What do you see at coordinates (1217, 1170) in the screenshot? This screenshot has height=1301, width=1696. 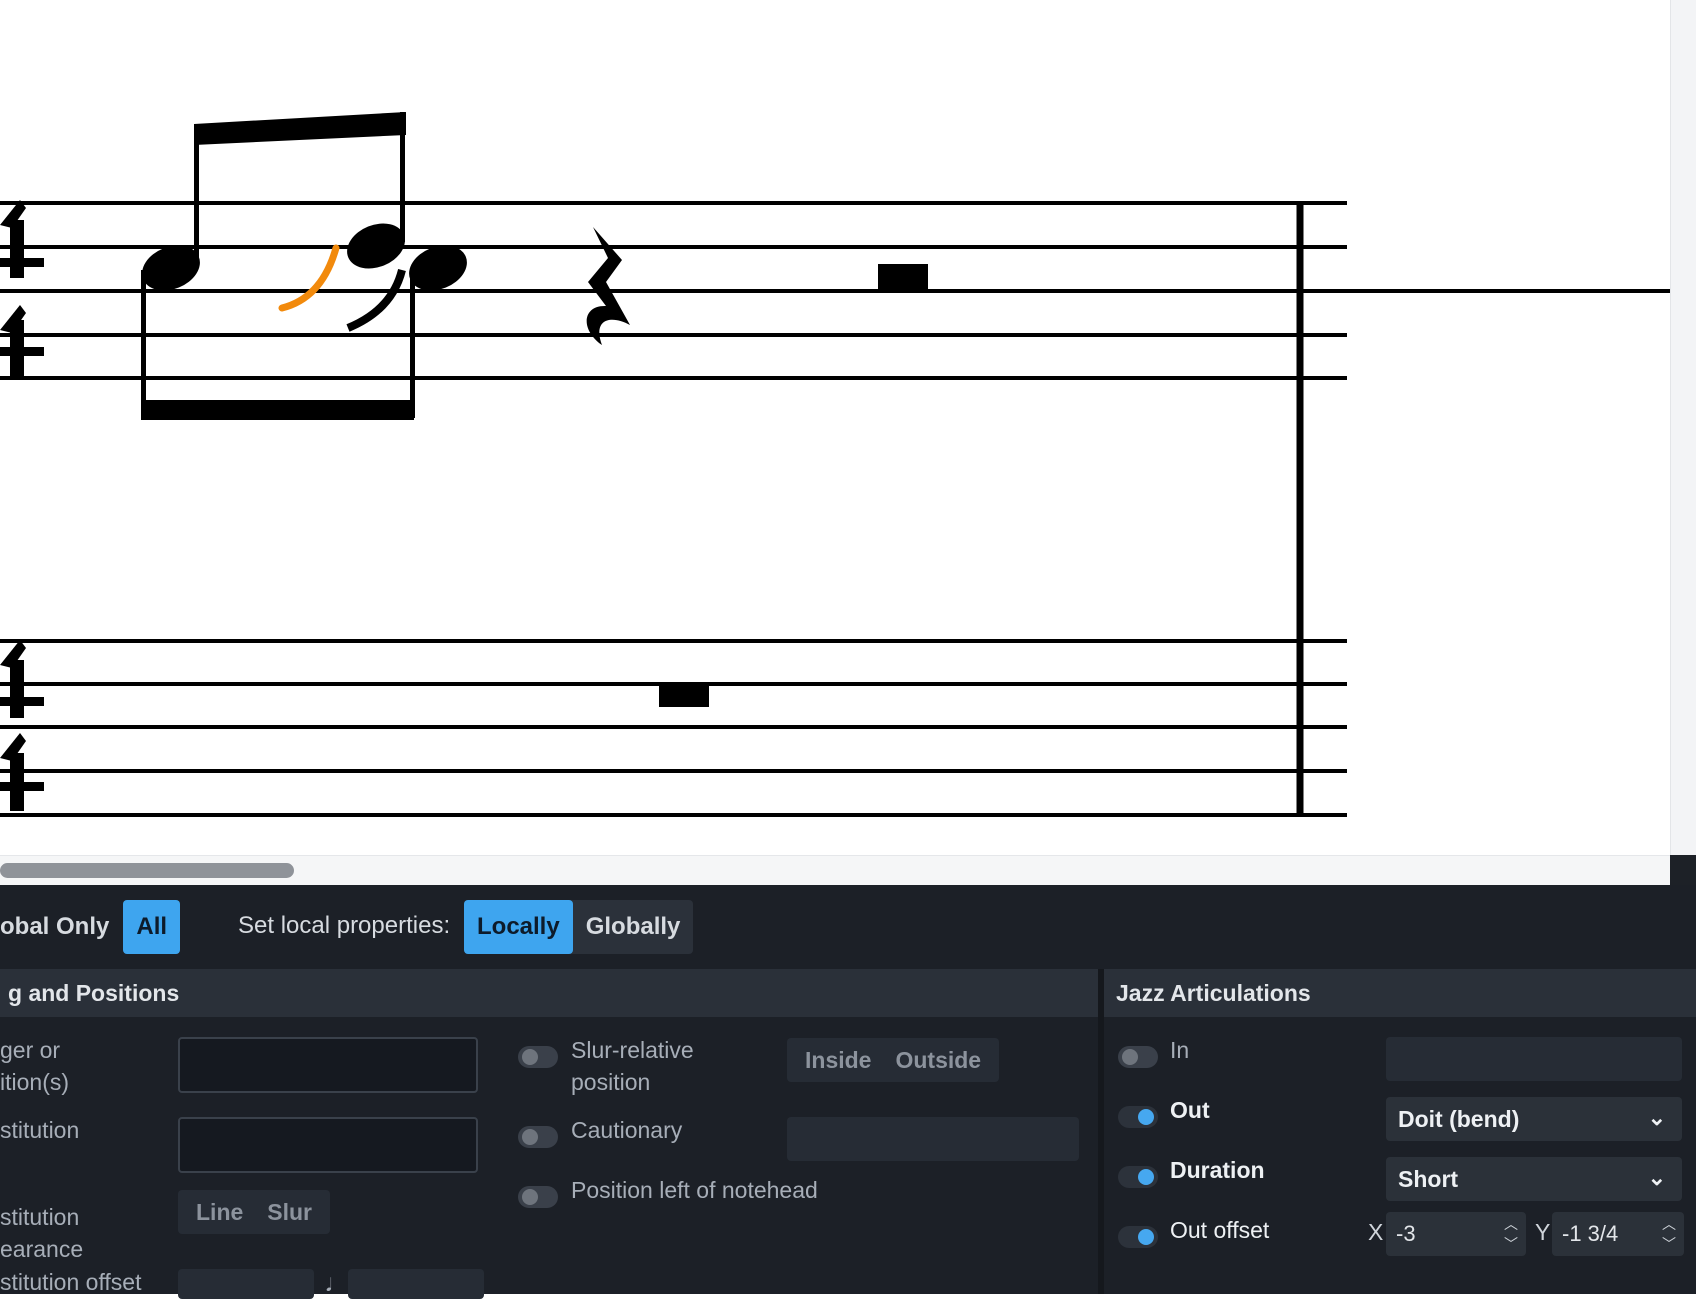 I see `duration-label: Duration` at bounding box center [1217, 1170].